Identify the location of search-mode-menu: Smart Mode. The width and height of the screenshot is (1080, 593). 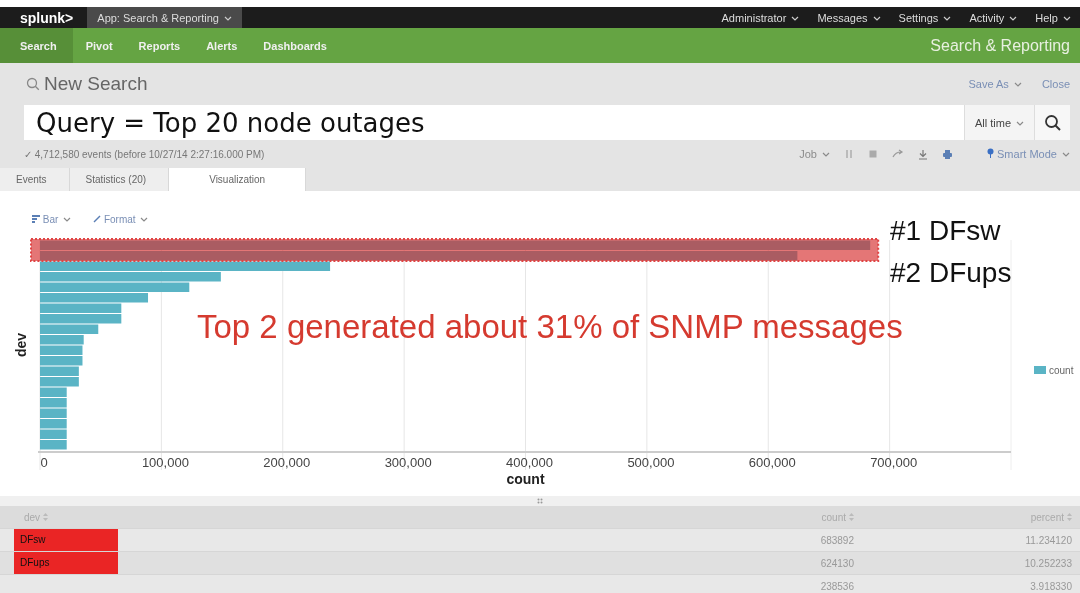
(1028, 154).